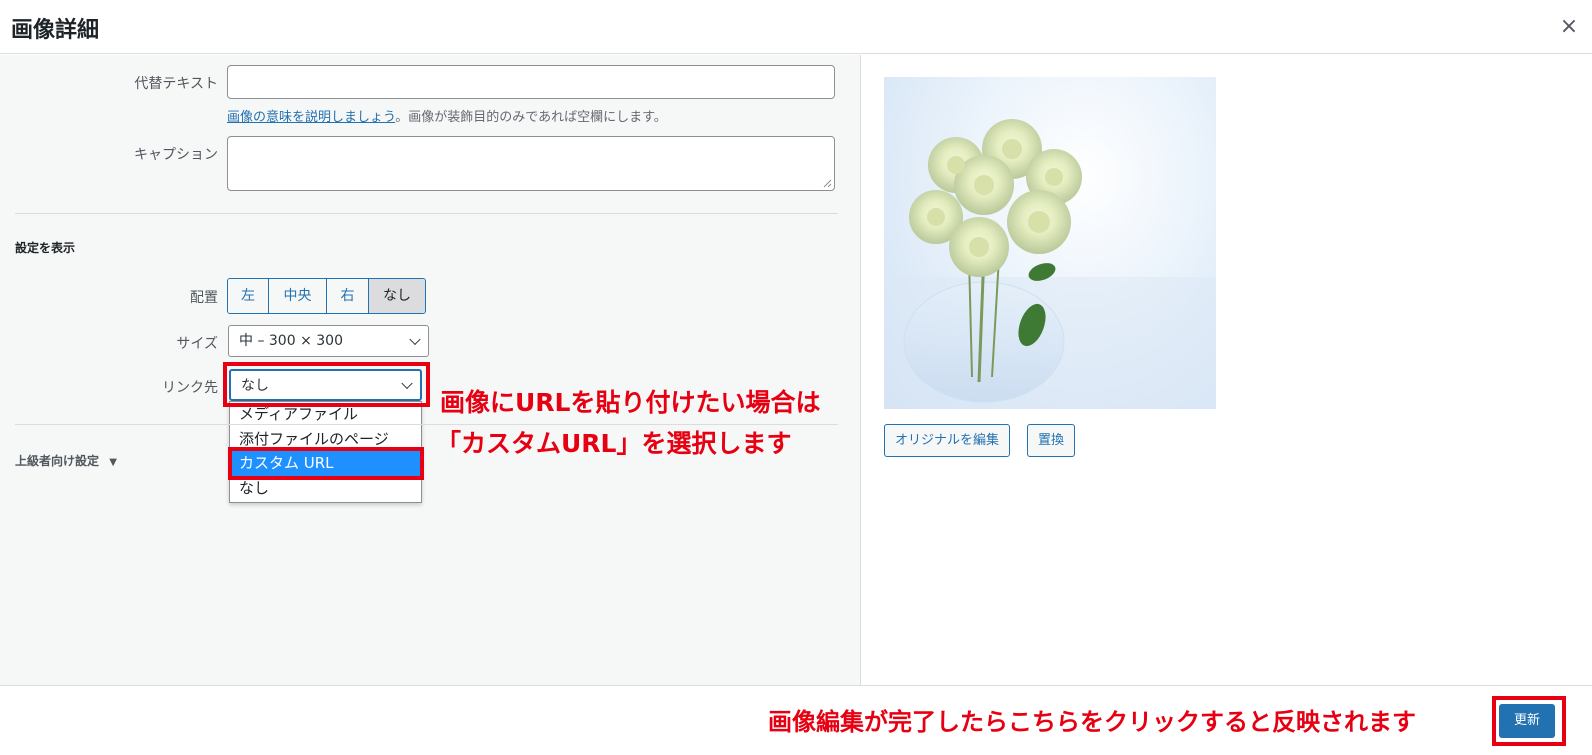  What do you see at coordinates (348, 296) in the screenshot?
I see `align-right-button: 右` at bounding box center [348, 296].